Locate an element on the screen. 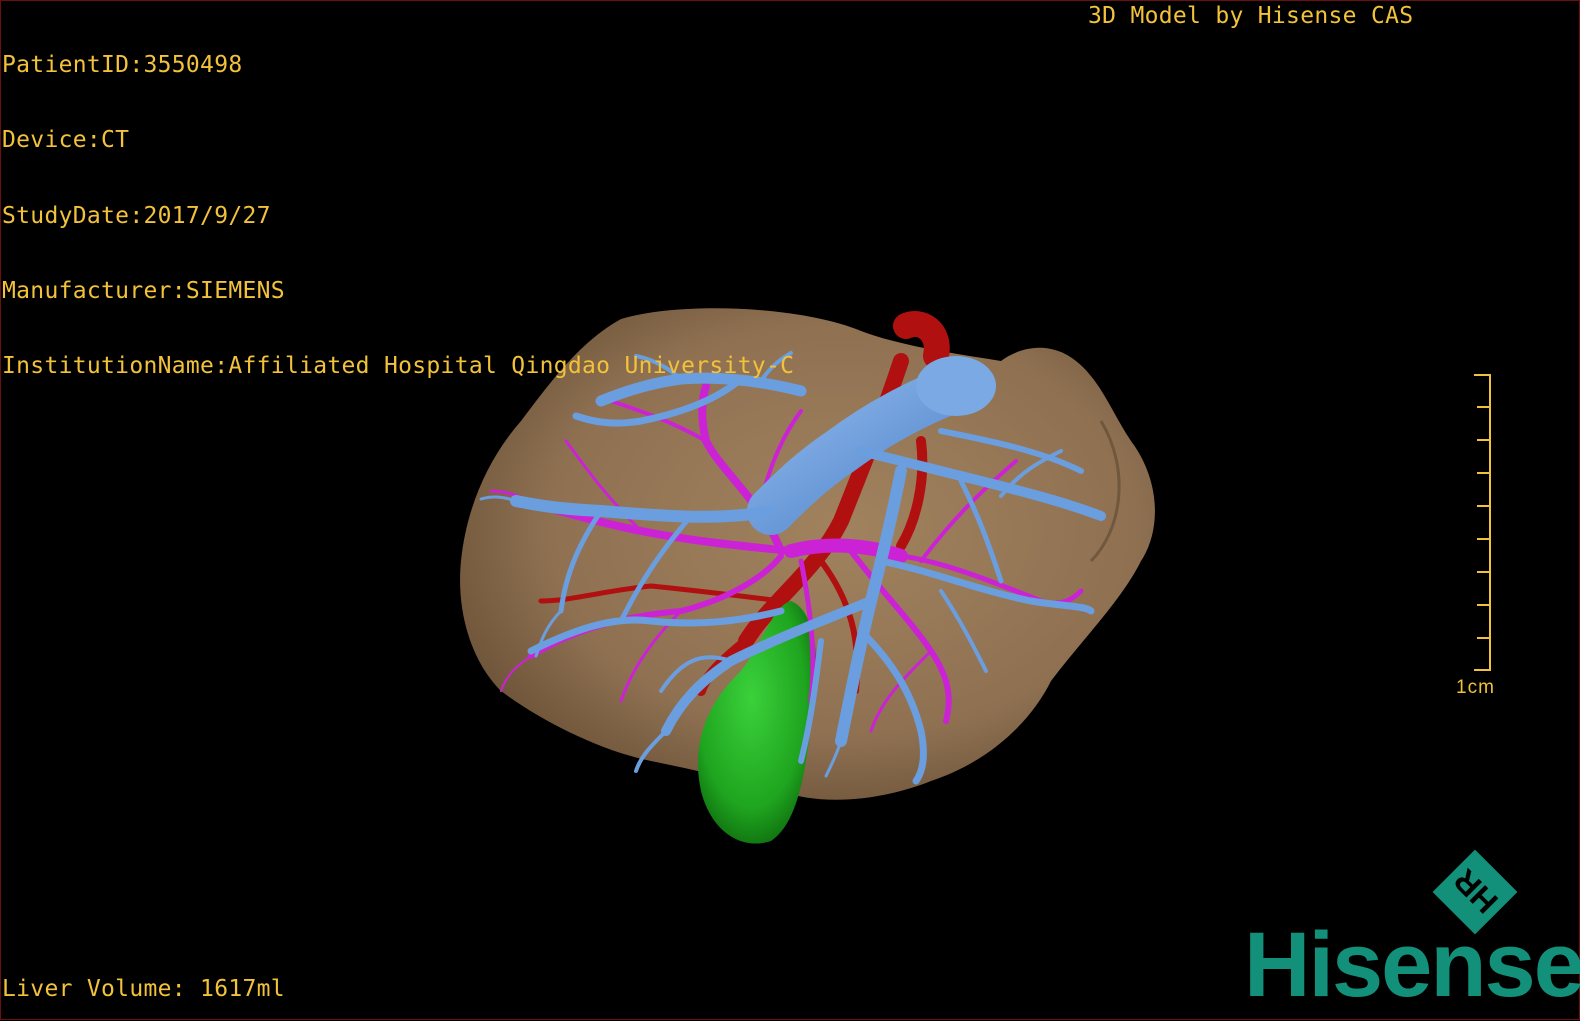 This screenshot has width=1580, height=1021. hisense-logo: Hisense is located at coordinates (1412, 965).